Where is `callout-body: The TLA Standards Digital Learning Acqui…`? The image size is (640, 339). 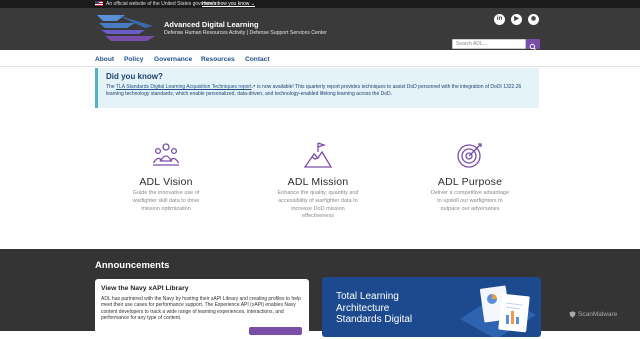
callout-body: The TLA Standards Digital Learning Acqui… is located at coordinates (320, 91).